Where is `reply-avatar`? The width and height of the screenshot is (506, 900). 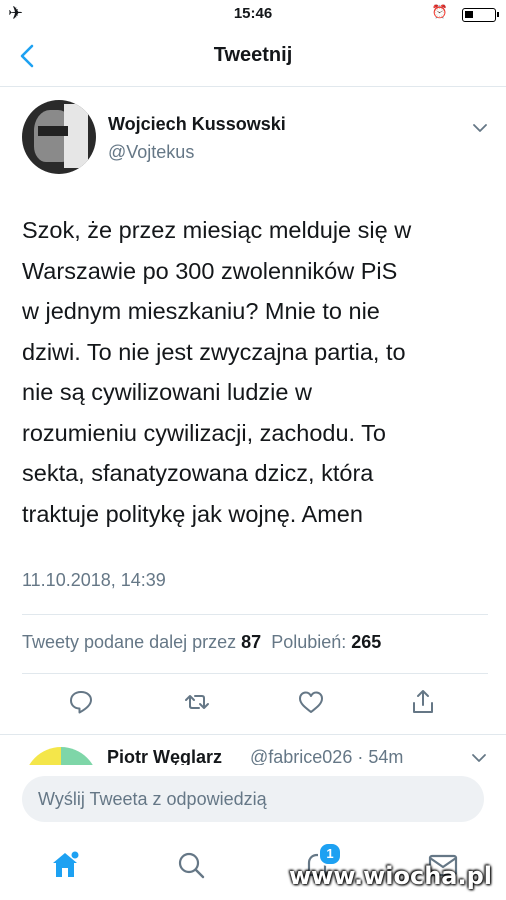
reply-avatar is located at coordinates (61, 756).